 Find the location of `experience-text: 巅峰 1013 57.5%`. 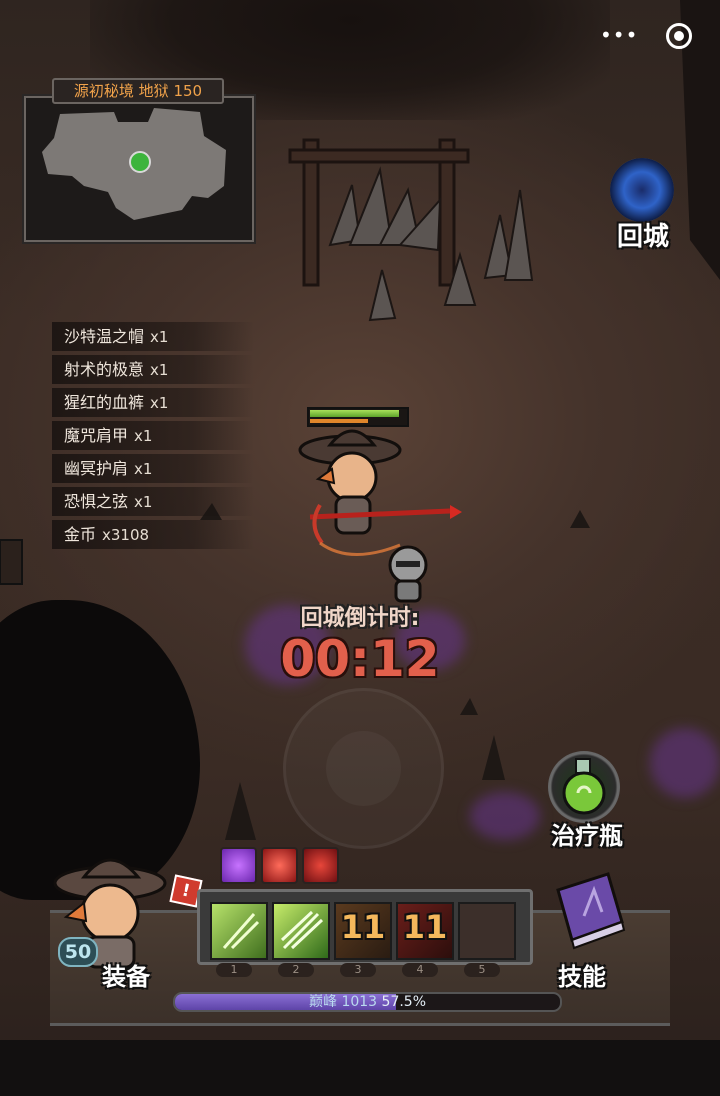

experience-text: 巅峰 1013 57.5% is located at coordinates (367, 1002).